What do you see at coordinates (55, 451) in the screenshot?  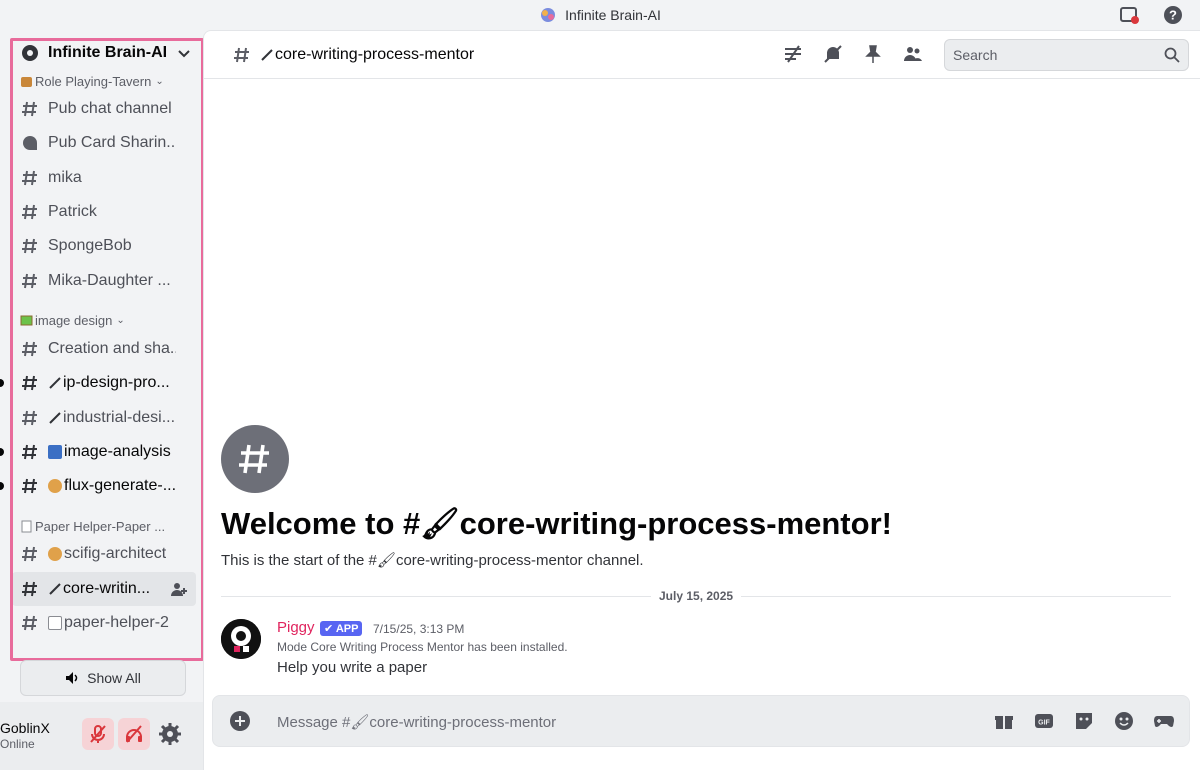 I see `spool-emoji-icon` at bounding box center [55, 451].